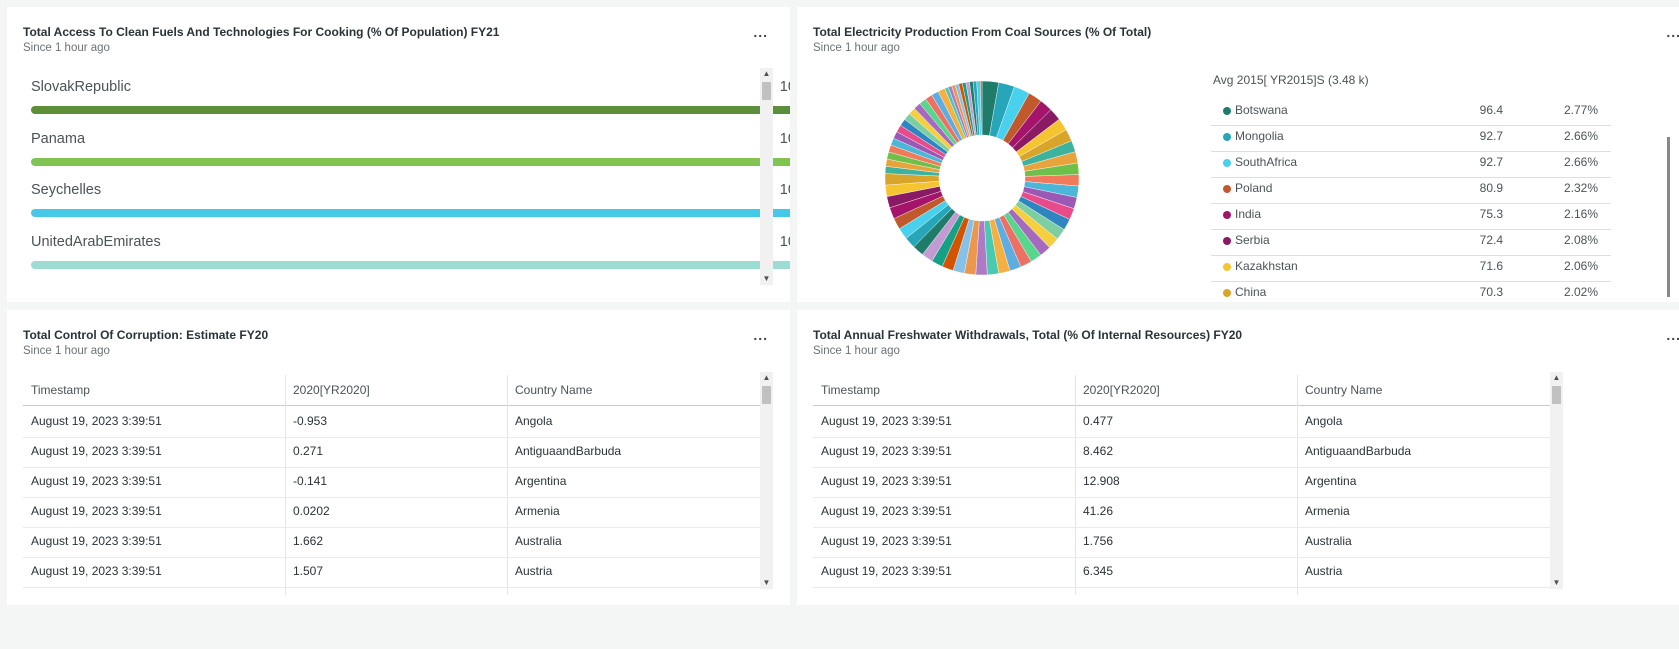  Describe the element at coordinates (1181, 542) in the screenshot. I see `table-row: August 19, 2023 3:39:51 1.756 Australia` at that location.